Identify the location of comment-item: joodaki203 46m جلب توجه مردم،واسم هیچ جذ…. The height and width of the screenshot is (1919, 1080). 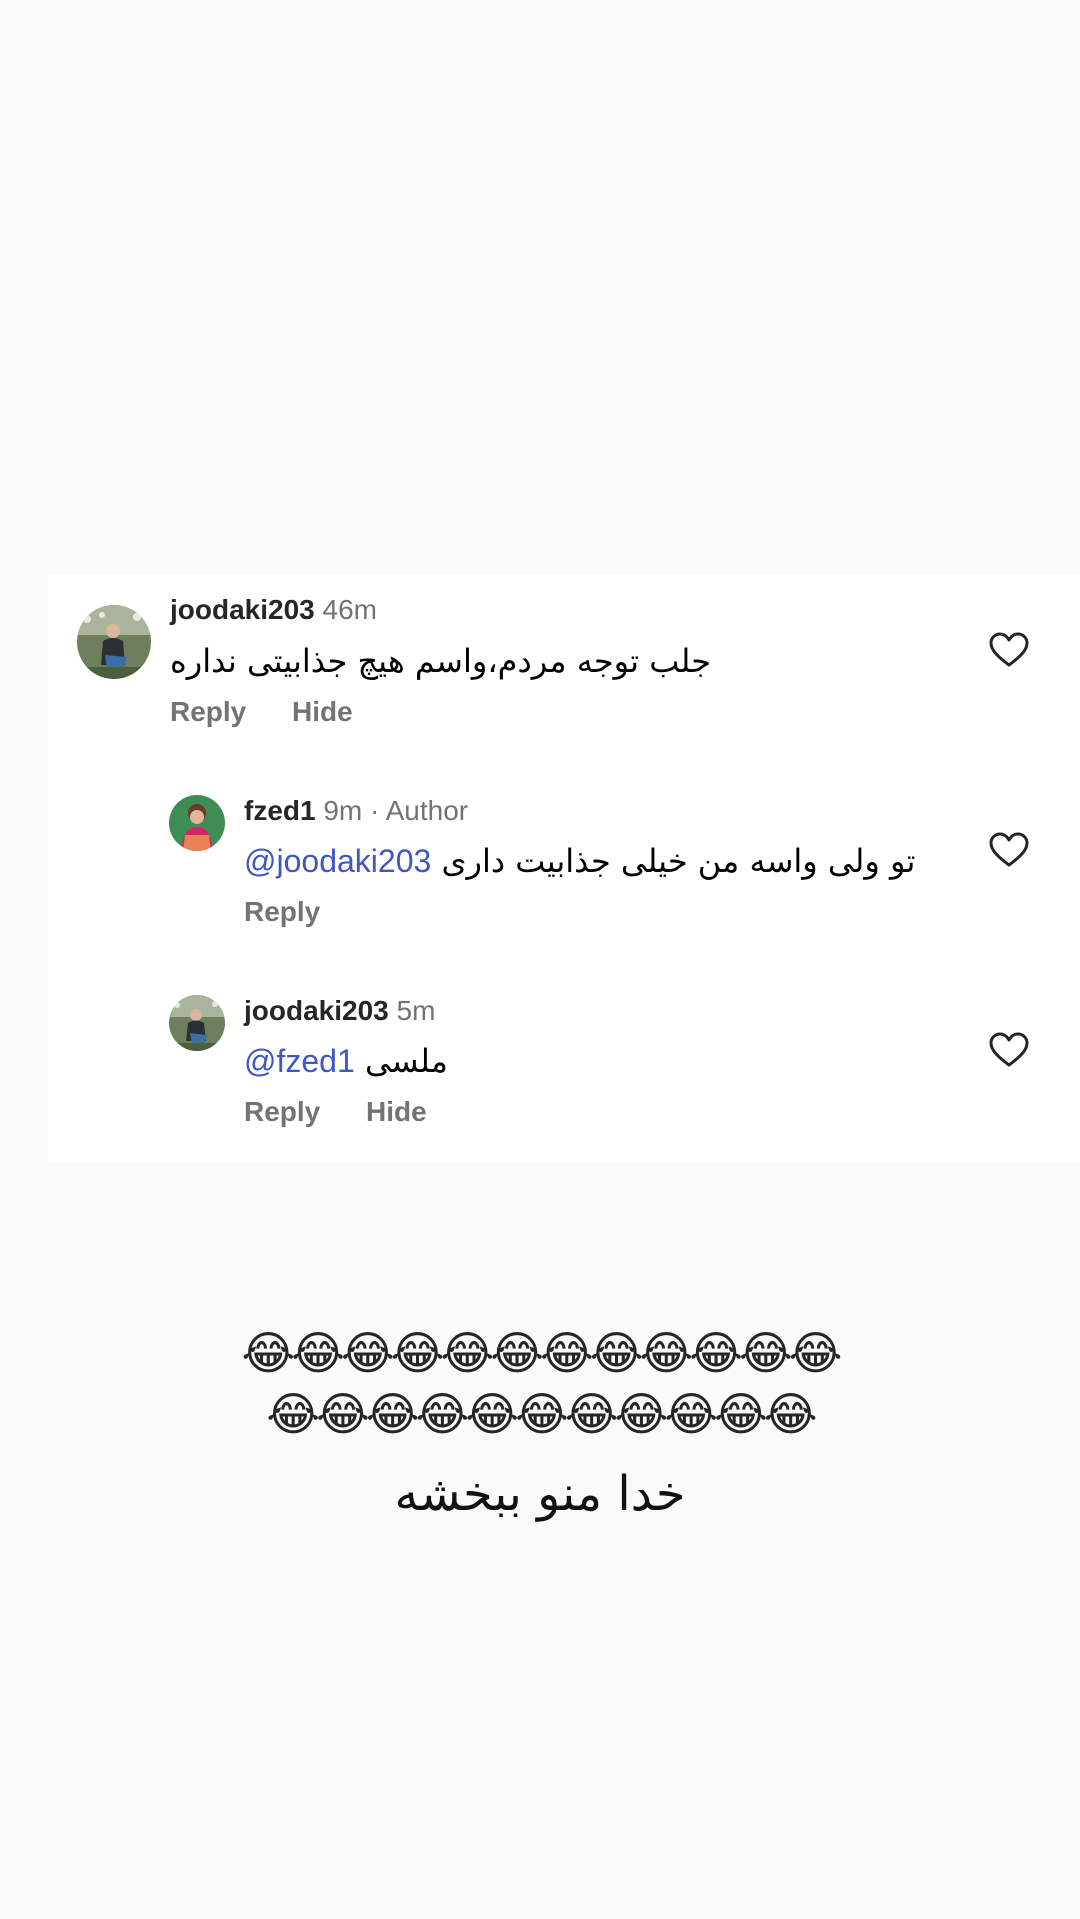
(564, 665).